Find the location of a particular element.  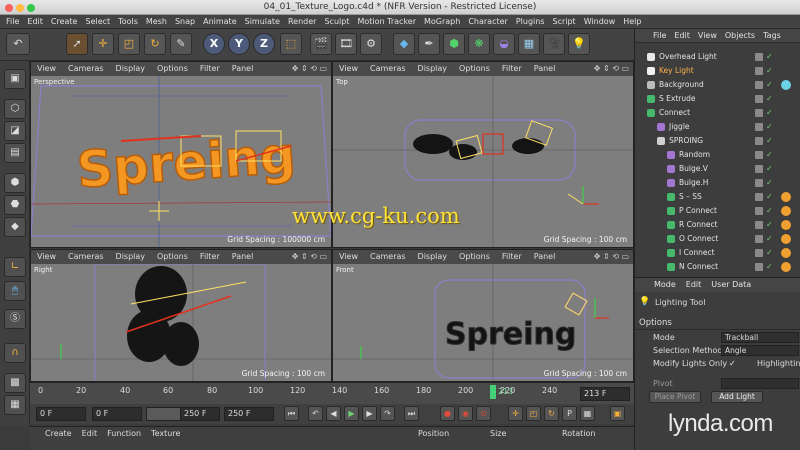

place-pivot-button: Place Pivot is located at coordinates (675, 397).